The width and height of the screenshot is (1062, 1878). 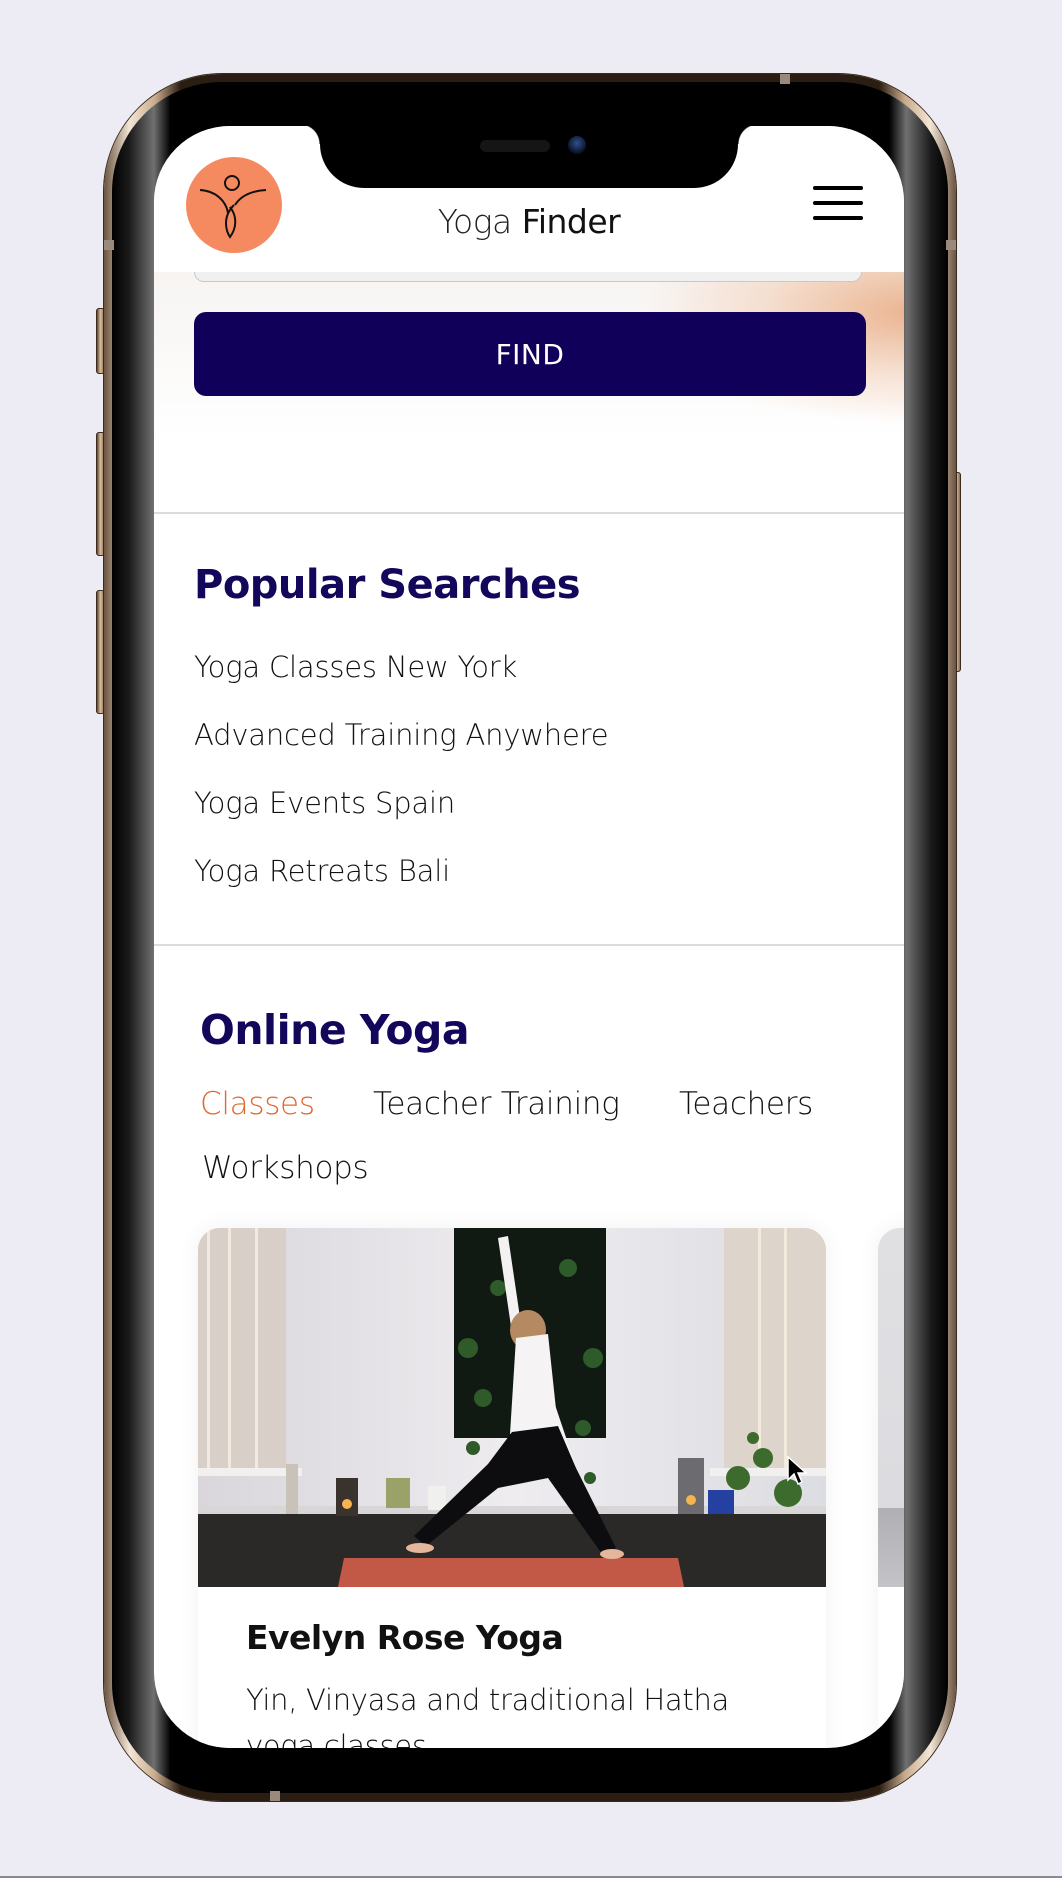 What do you see at coordinates (401, 820) in the screenshot?
I see `popular-search-link: Yoga Events Spain` at bounding box center [401, 820].